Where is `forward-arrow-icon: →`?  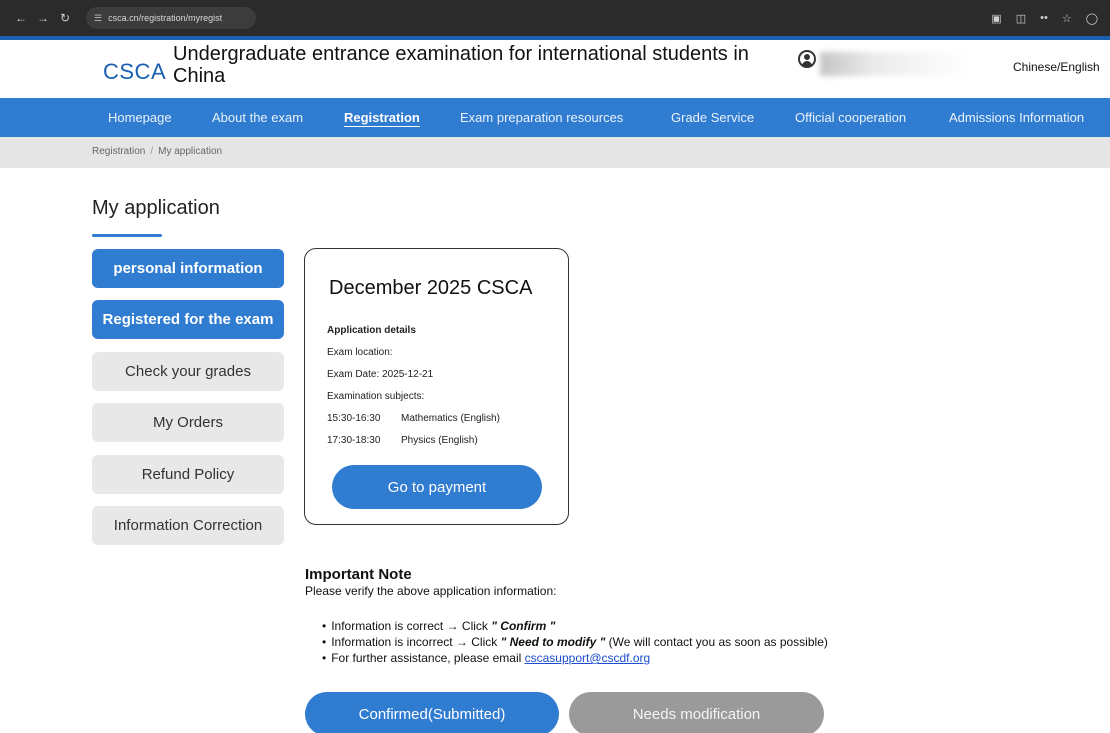
forward-arrow-icon: → is located at coordinates (43, 18).